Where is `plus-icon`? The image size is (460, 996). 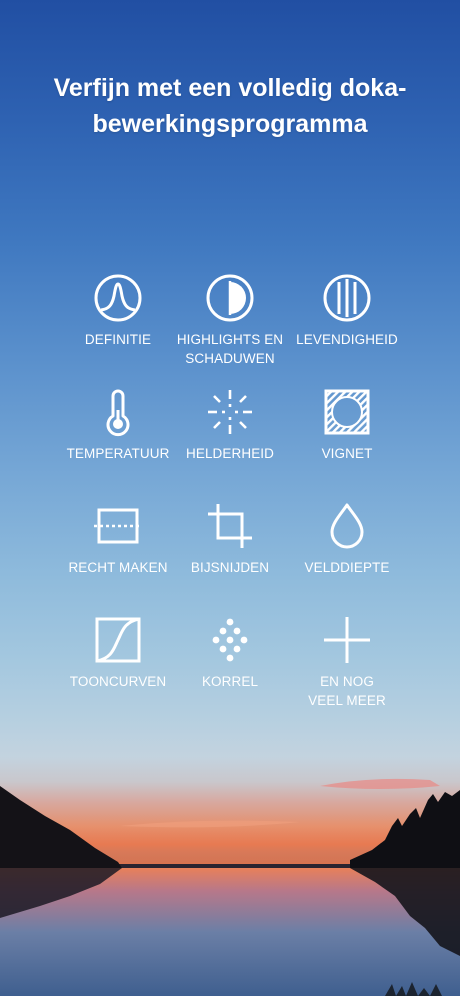
plus-icon is located at coordinates (347, 640).